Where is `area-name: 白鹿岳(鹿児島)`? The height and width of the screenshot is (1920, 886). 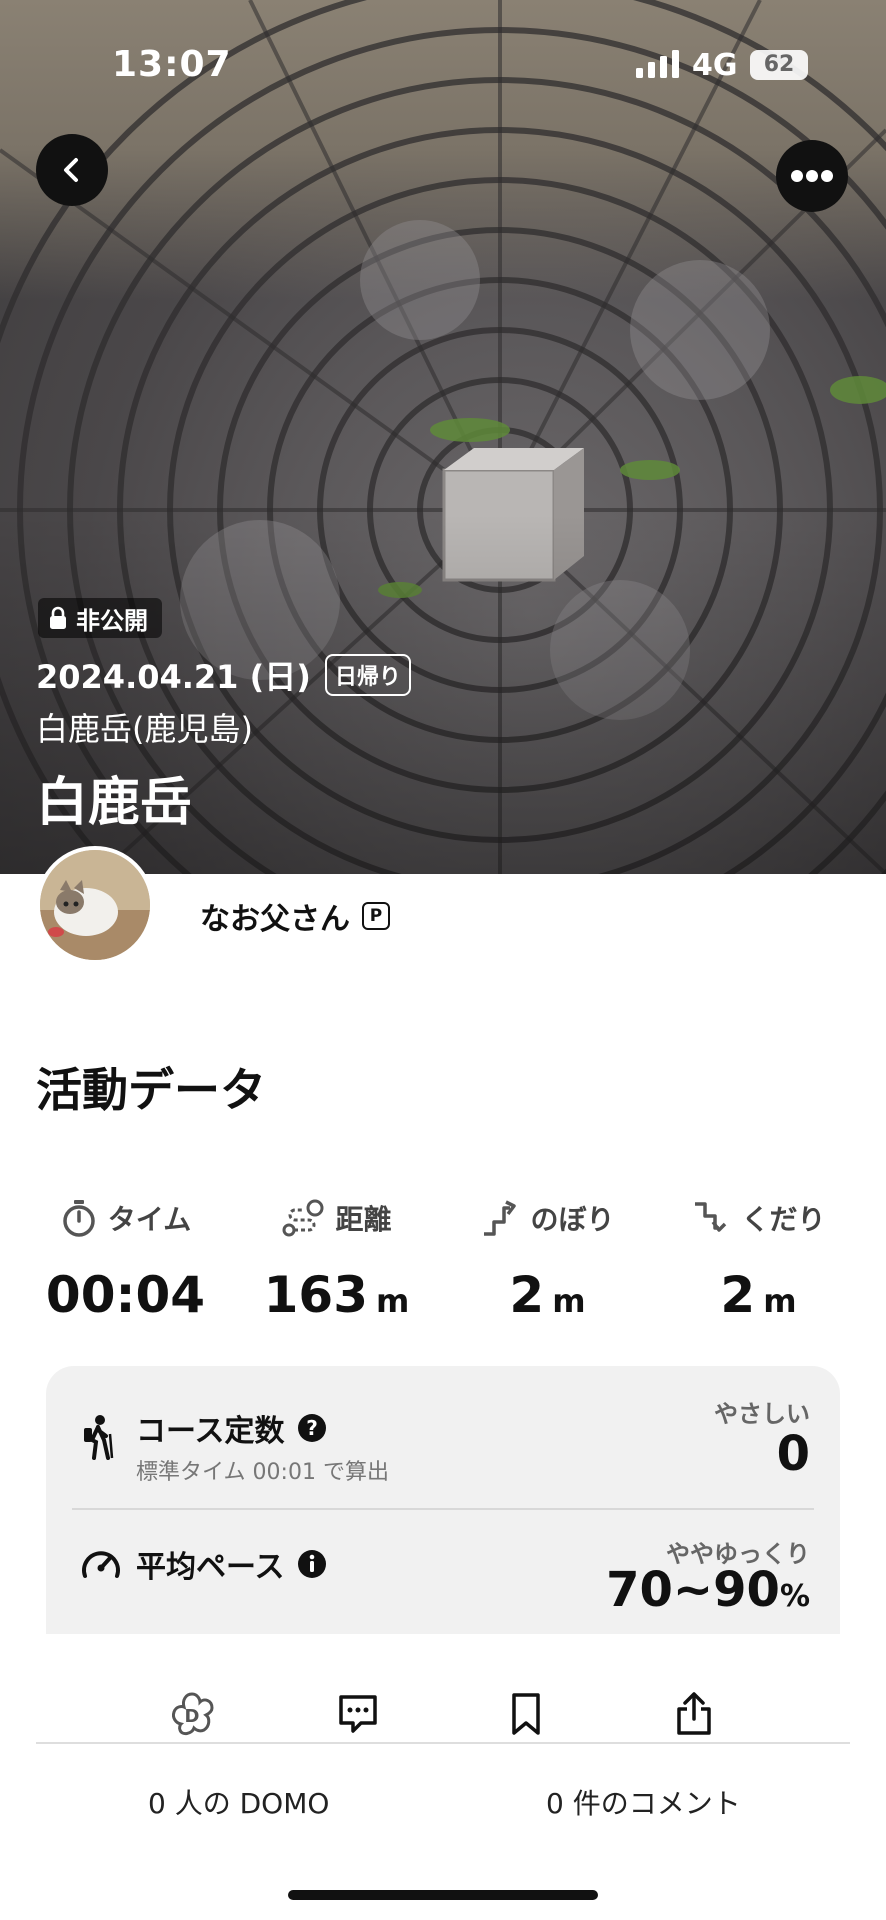
area-name: 白鹿岳(鹿児島) is located at coordinates (144, 727).